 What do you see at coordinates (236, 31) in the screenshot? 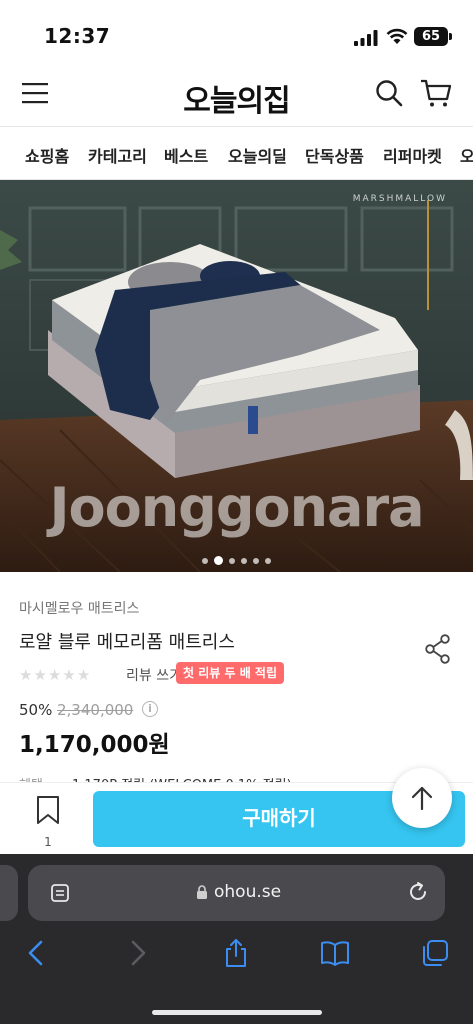
I see `status-bar: 12:37 65` at bounding box center [236, 31].